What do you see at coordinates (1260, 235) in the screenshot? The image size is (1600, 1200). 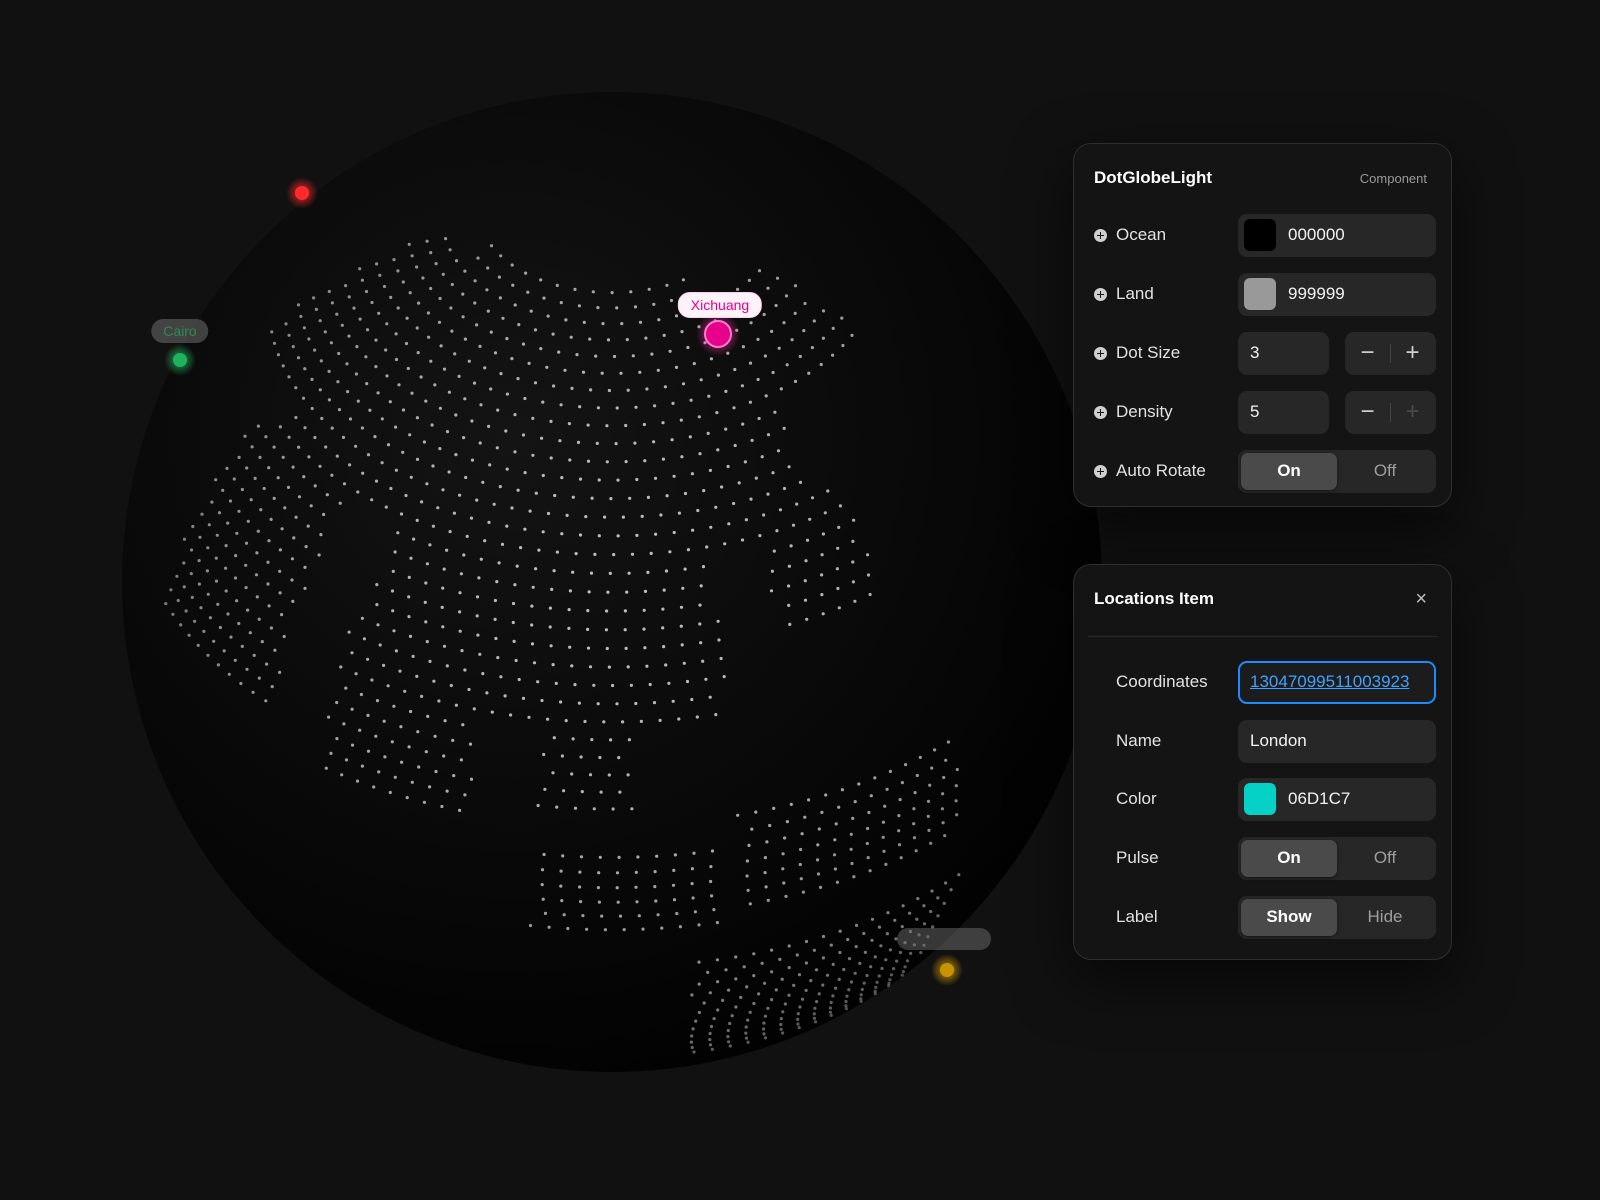 I see `ocean-swatch` at bounding box center [1260, 235].